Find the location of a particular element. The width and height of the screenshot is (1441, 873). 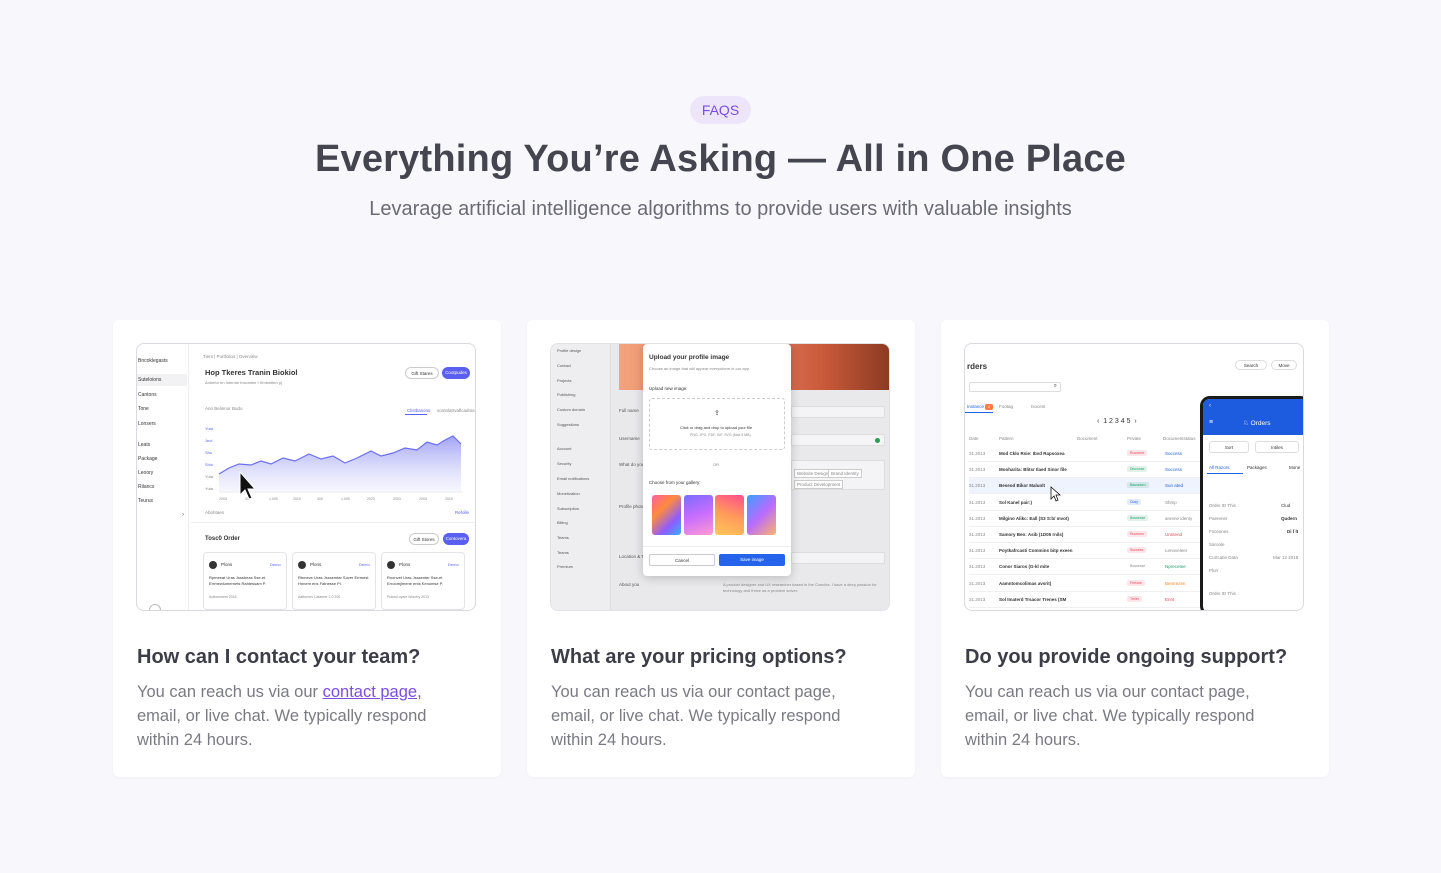

tab-footag: Footag is located at coordinates (1006, 406).